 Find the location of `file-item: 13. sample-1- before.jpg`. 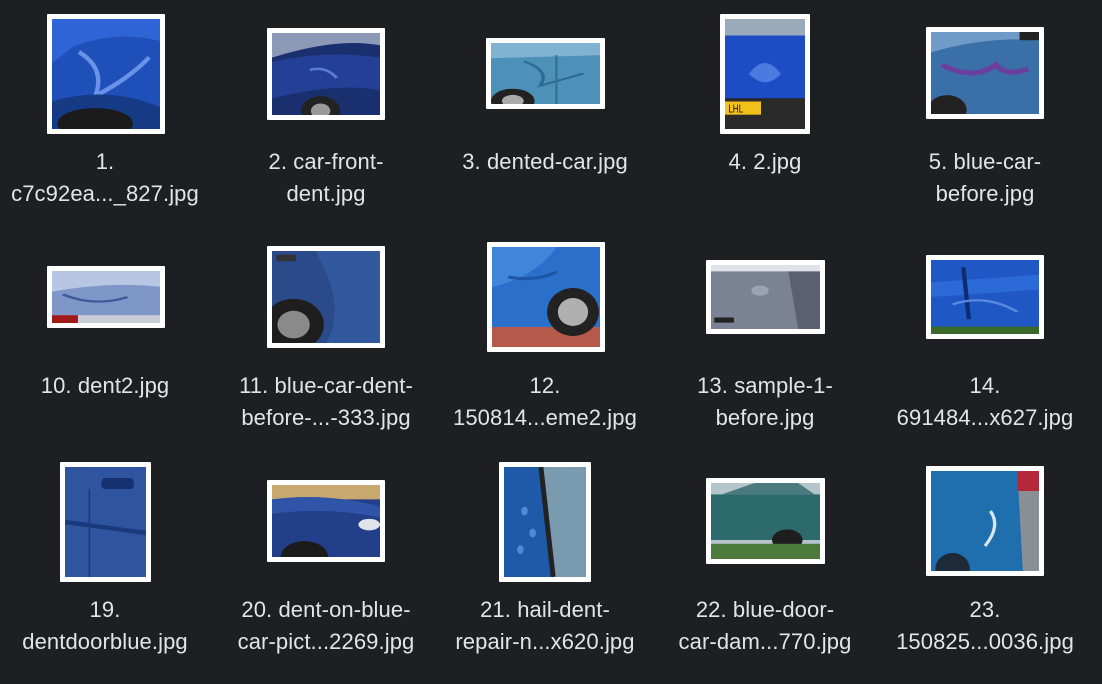

file-item: 13. sample-1- before.jpg is located at coordinates (765, 348).